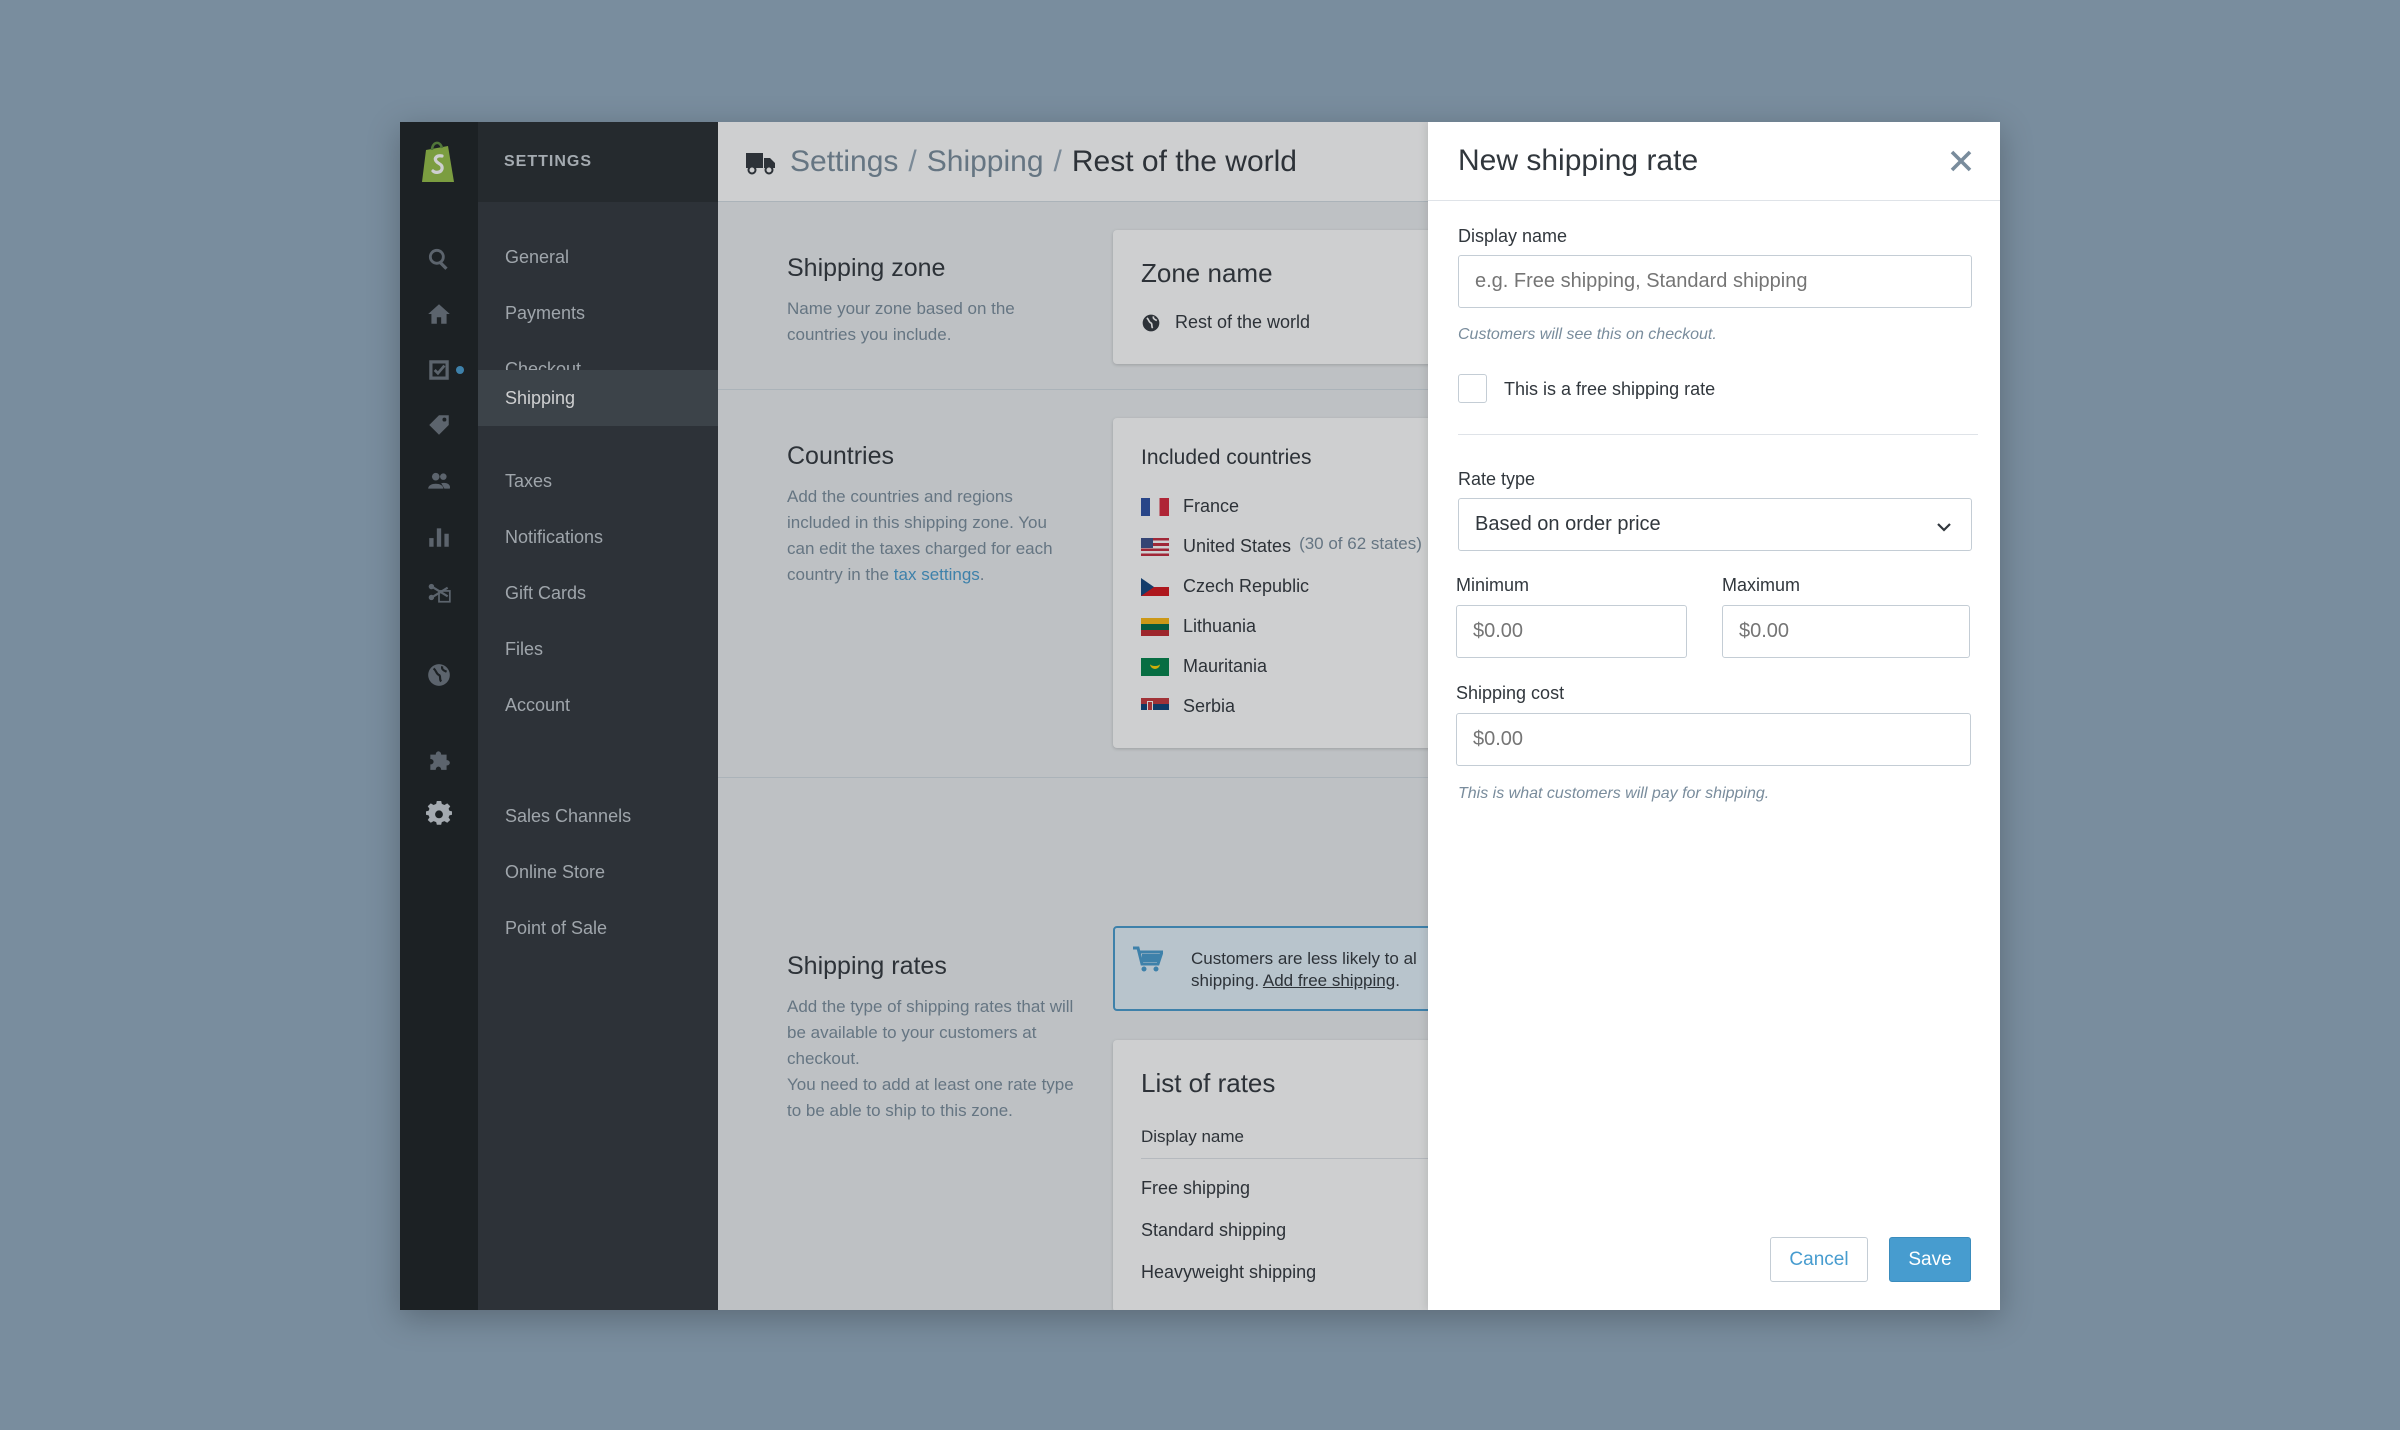 This screenshot has height=1430, width=2400. What do you see at coordinates (1609, 389) in the screenshot?
I see `free-shipping-rate-label: This is a free shipping rate` at bounding box center [1609, 389].